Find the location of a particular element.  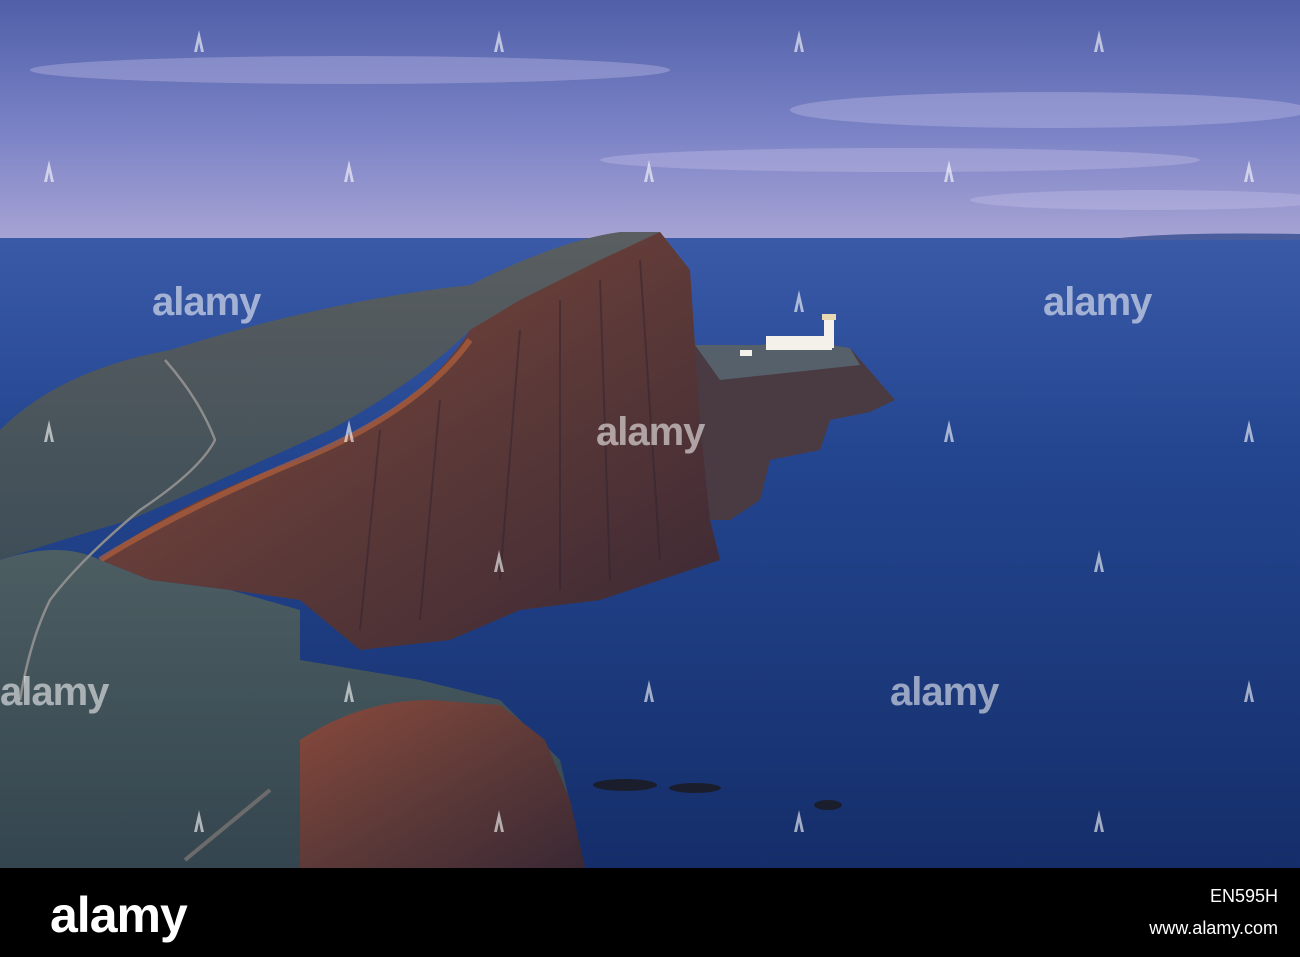

footer-logo: alamy is located at coordinates (119, 915).